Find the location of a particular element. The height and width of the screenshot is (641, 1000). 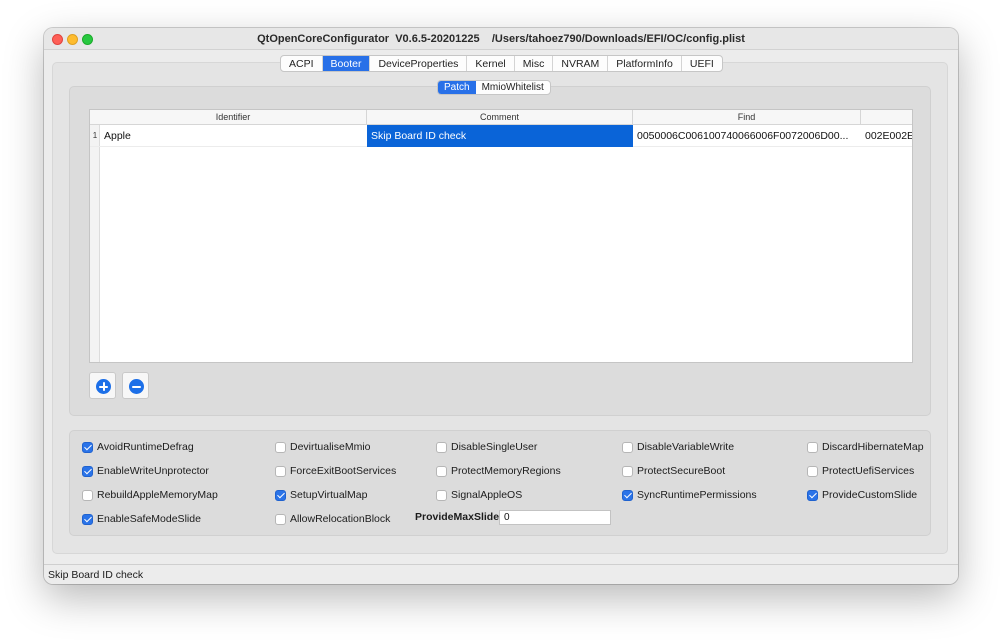

tab-deviceproperties: DeviceProperties is located at coordinates (419, 63).